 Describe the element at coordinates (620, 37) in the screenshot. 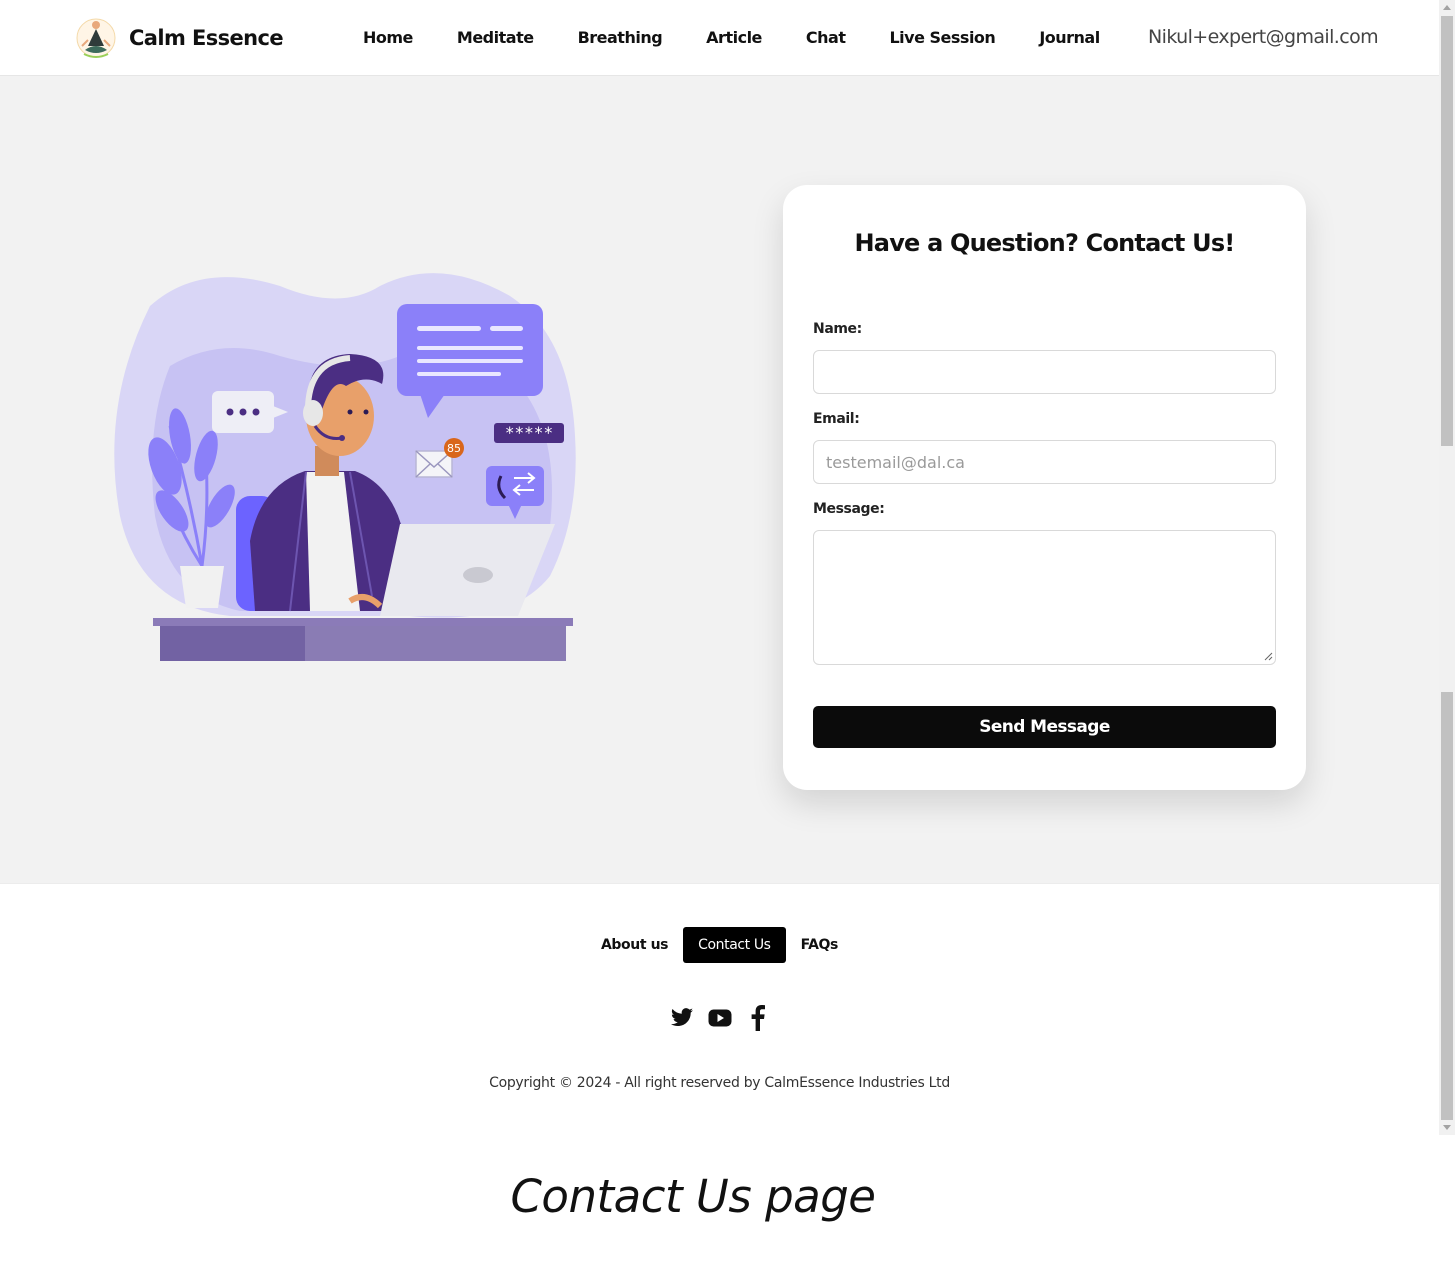

I see `nav-breathing: Breathing` at that location.